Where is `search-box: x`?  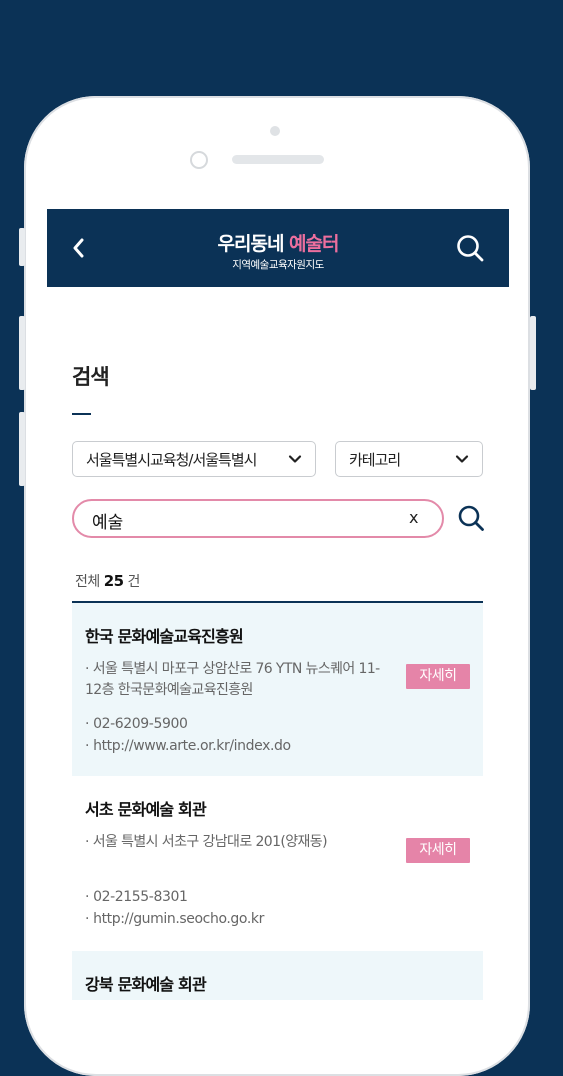 search-box: x is located at coordinates (258, 518).